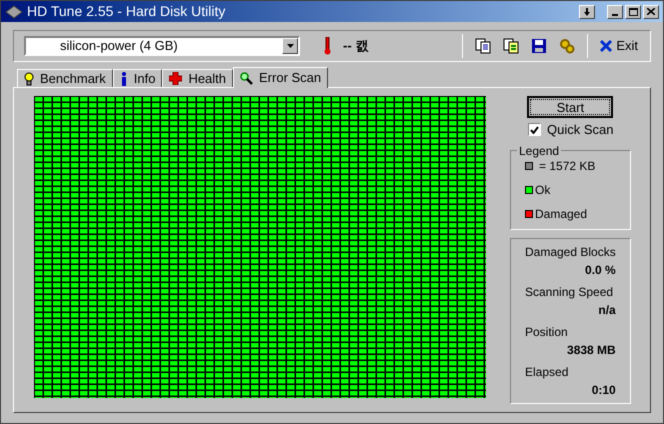 The image size is (664, 424). What do you see at coordinates (247, 78) in the screenshot?
I see `magnifier-icon` at bounding box center [247, 78].